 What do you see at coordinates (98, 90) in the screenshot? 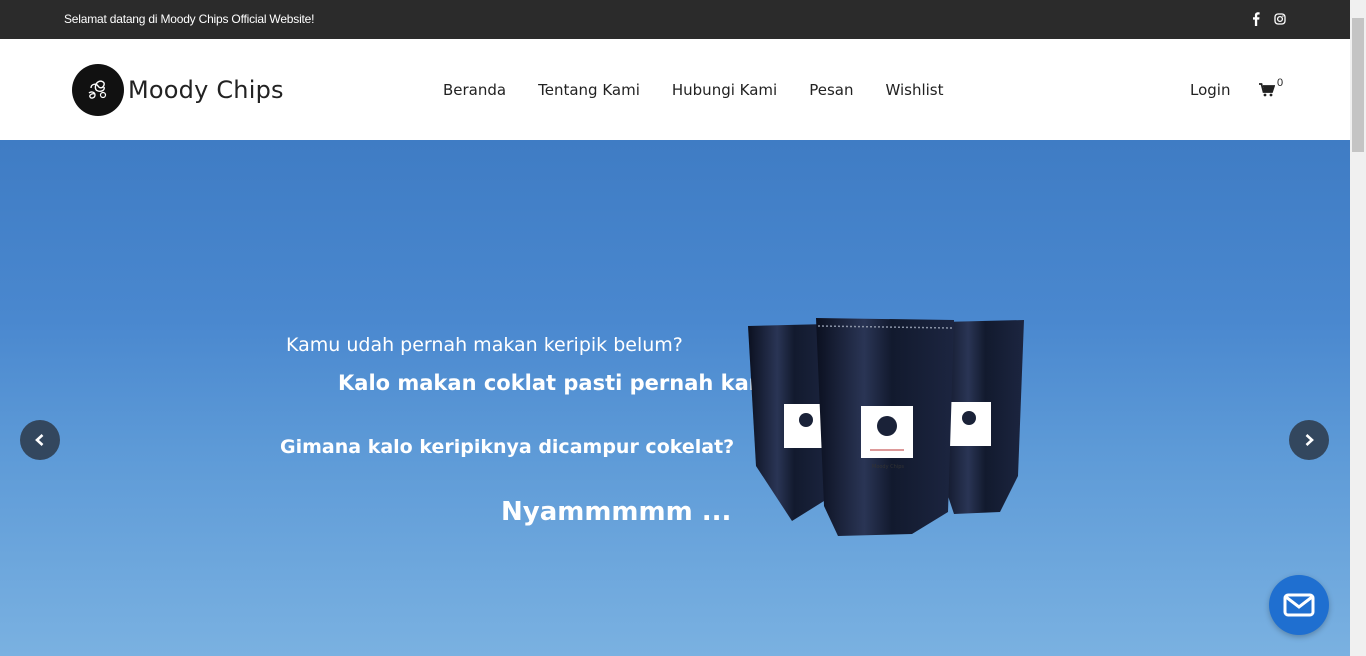
I see `logo-mark-icon` at bounding box center [98, 90].